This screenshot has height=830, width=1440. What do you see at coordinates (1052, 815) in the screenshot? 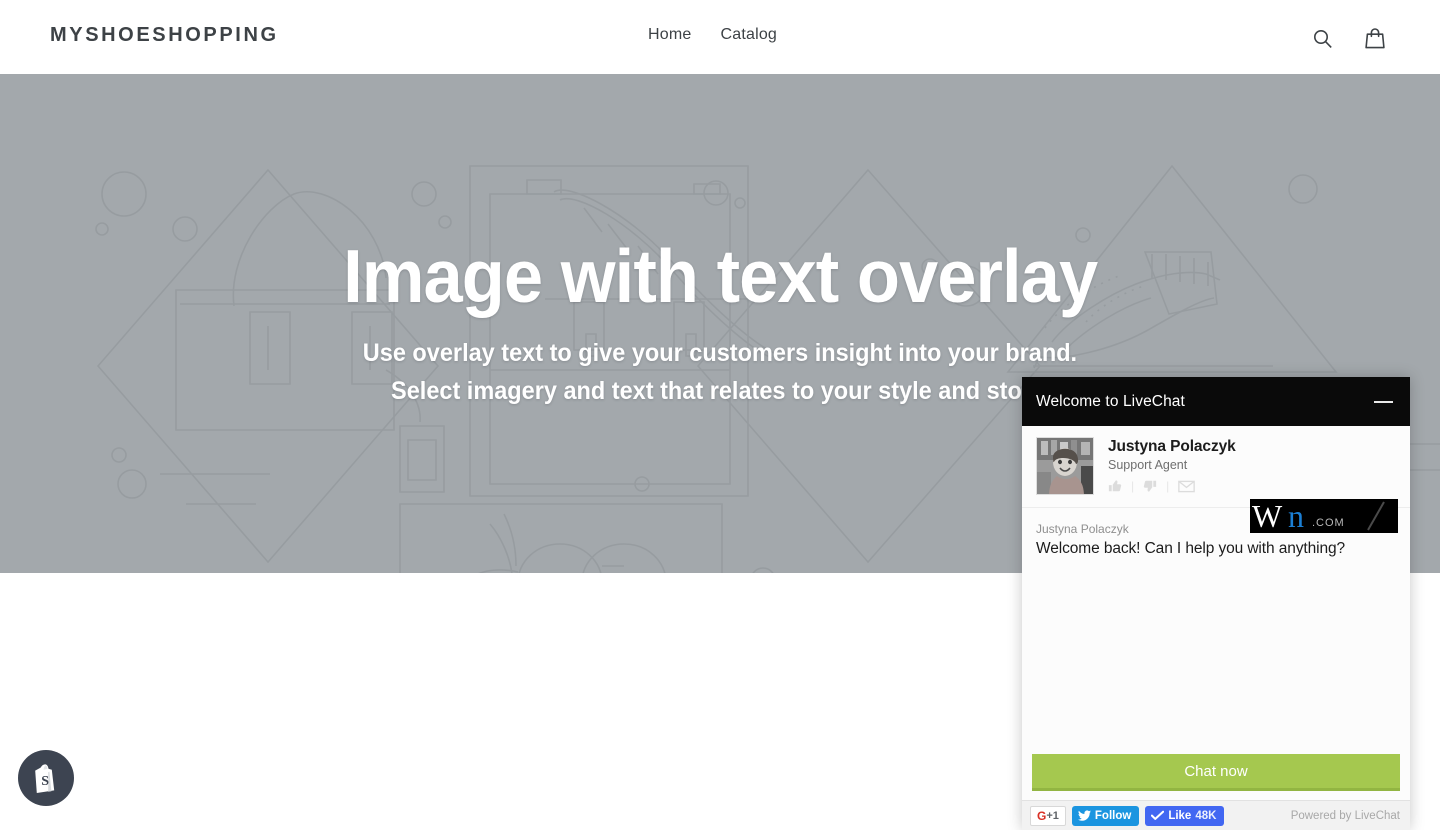
I see `gplus-plus-one: +1` at bounding box center [1052, 815].